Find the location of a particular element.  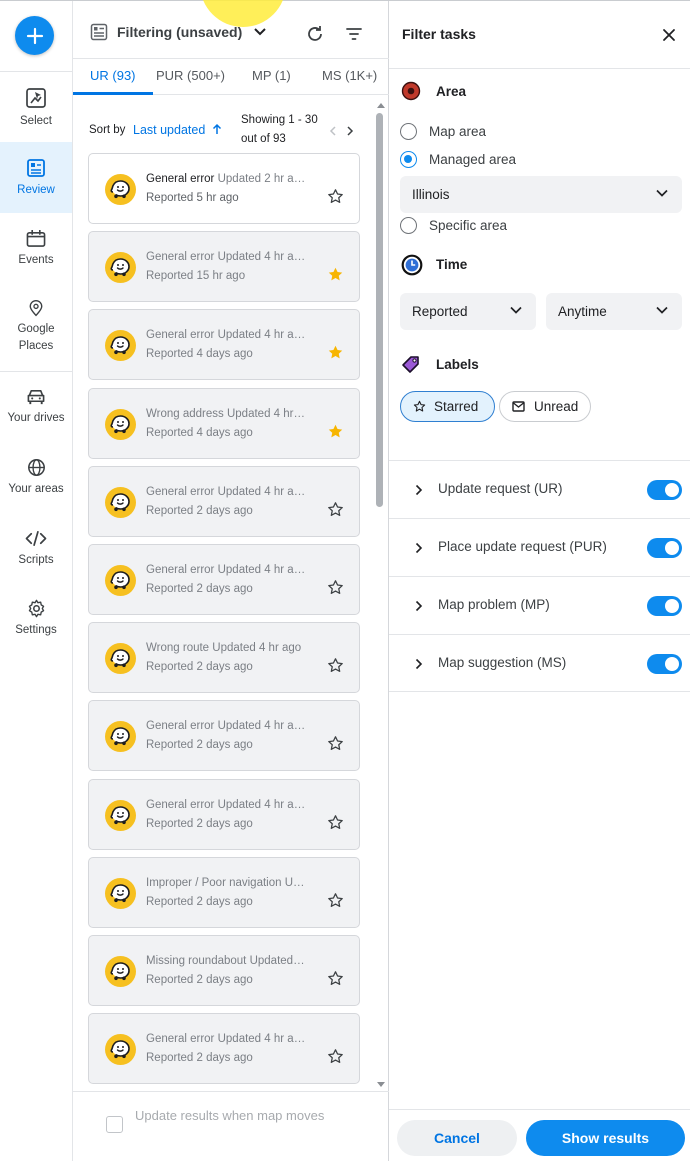

toggle-row-mp: Map problem (MP) is located at coordinates (539, 605).